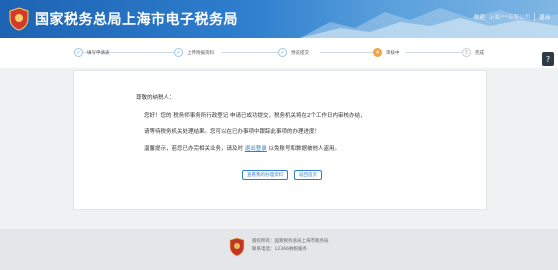  I want to click on progress-steps: ✓ 填写申请表 ✓ 上传附报资料 ✓ 预览提交 4 审核中 5 完成, so click(279, 53).